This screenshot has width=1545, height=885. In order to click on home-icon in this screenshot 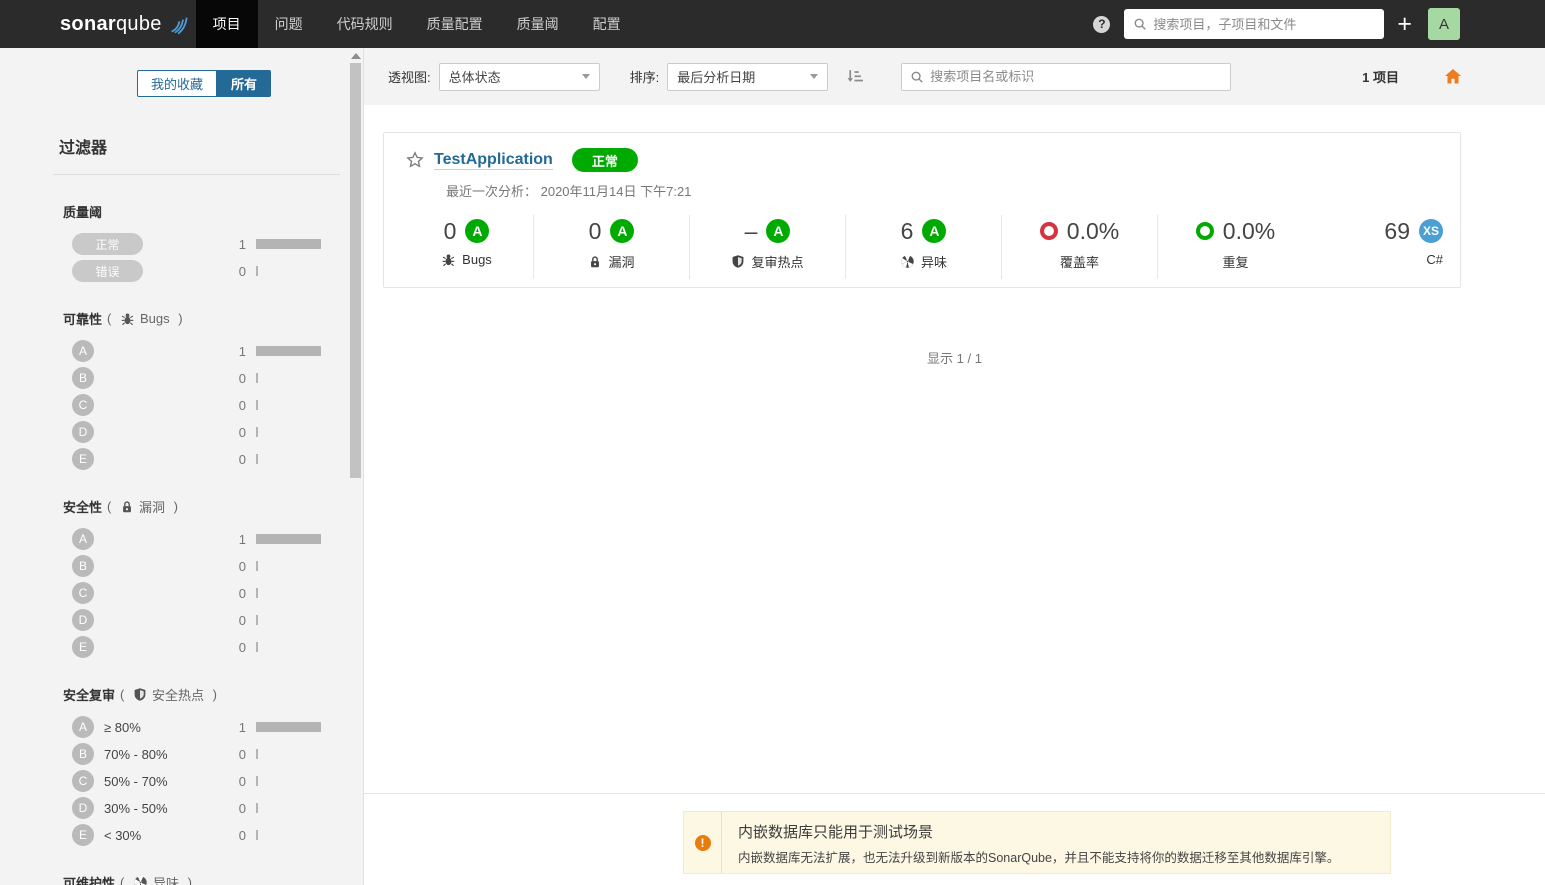, I will do `click(1453, 76)`.